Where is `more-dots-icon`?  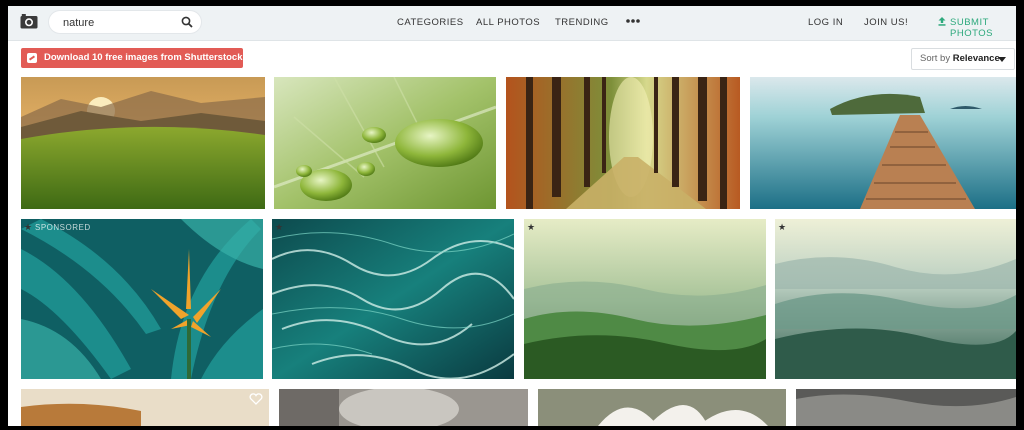 more-dots-icon is located at coordinates (633, 21).